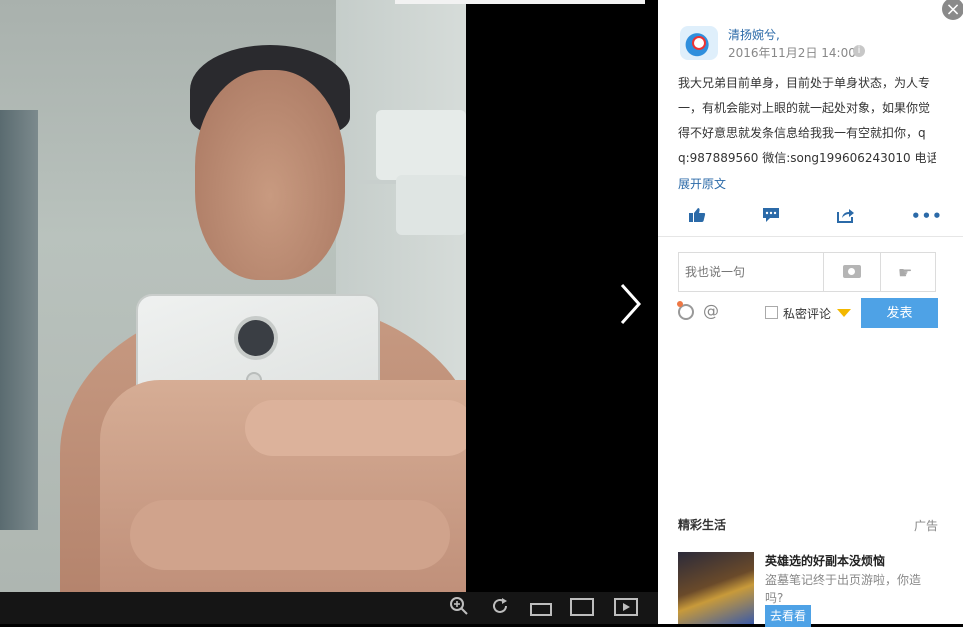  Describe the element at coordinates (852, 271) in the screenshot. I see `camera-icon` at that location.